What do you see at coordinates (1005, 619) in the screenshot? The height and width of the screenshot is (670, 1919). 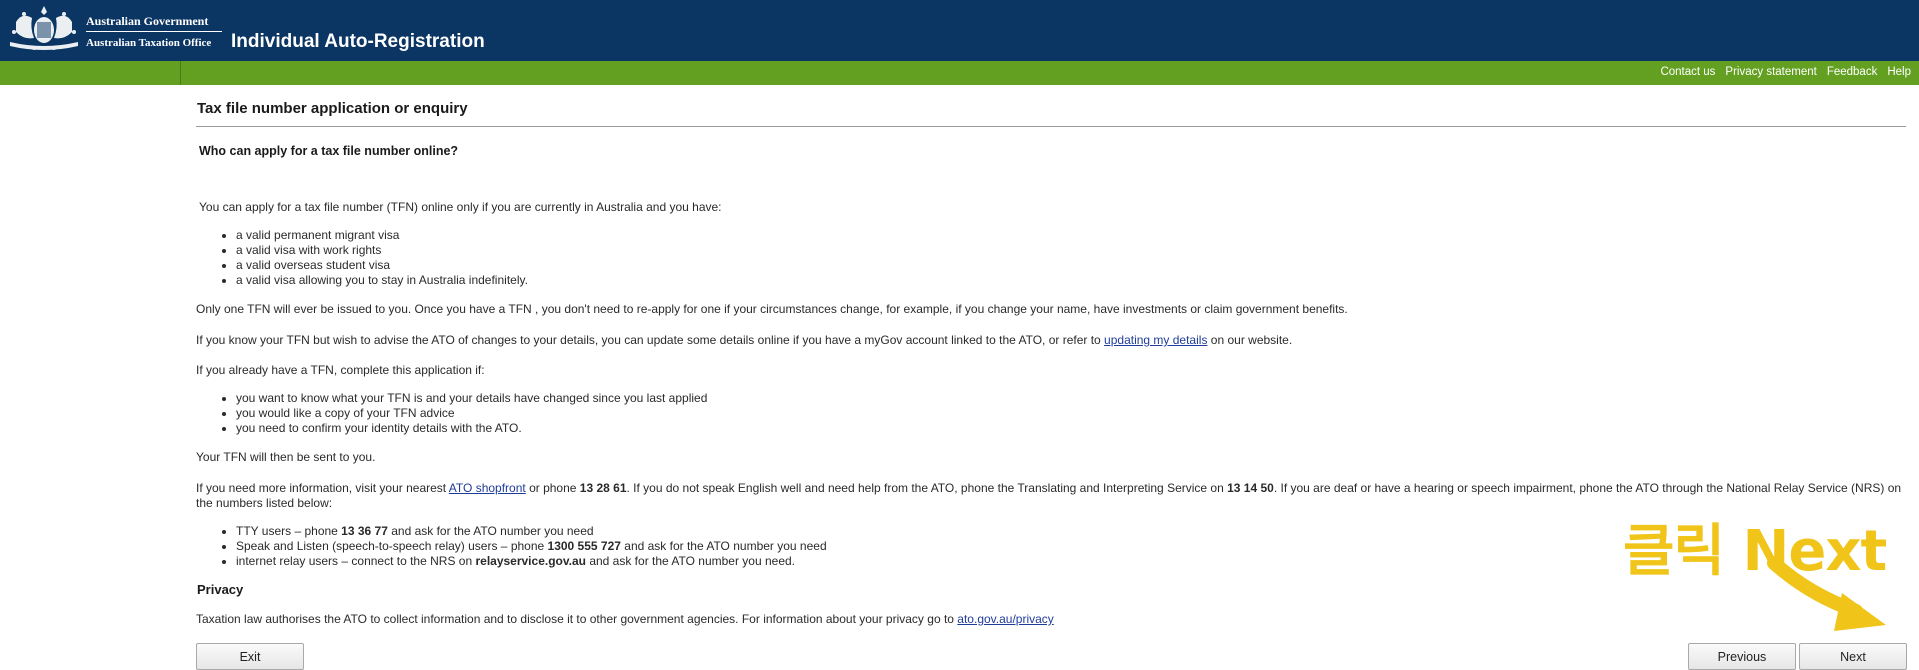 I see `ato-privacy-link: ato.gov.au/privacy` at bounding box center [1005, 619].